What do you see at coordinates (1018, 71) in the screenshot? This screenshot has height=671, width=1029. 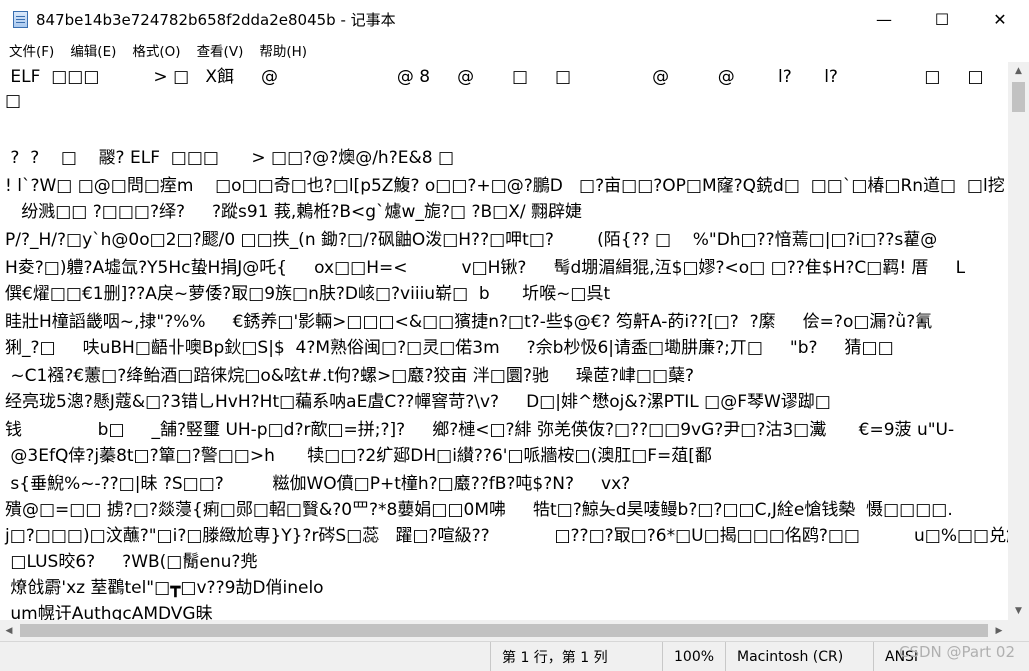 I see `scroll-up-arrow-icon: ▲` at bounding box center [1018, 71].